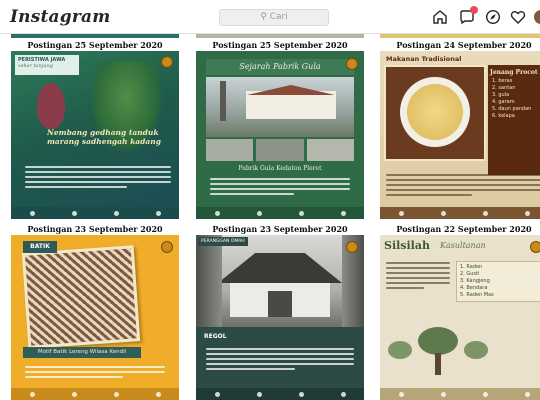 This screenshot has height=400, width=540. What do you see at coordinates (471, 267) in the screenshot?
I see `lineage-item: 1. Raden` at bounding box center [471, 267].